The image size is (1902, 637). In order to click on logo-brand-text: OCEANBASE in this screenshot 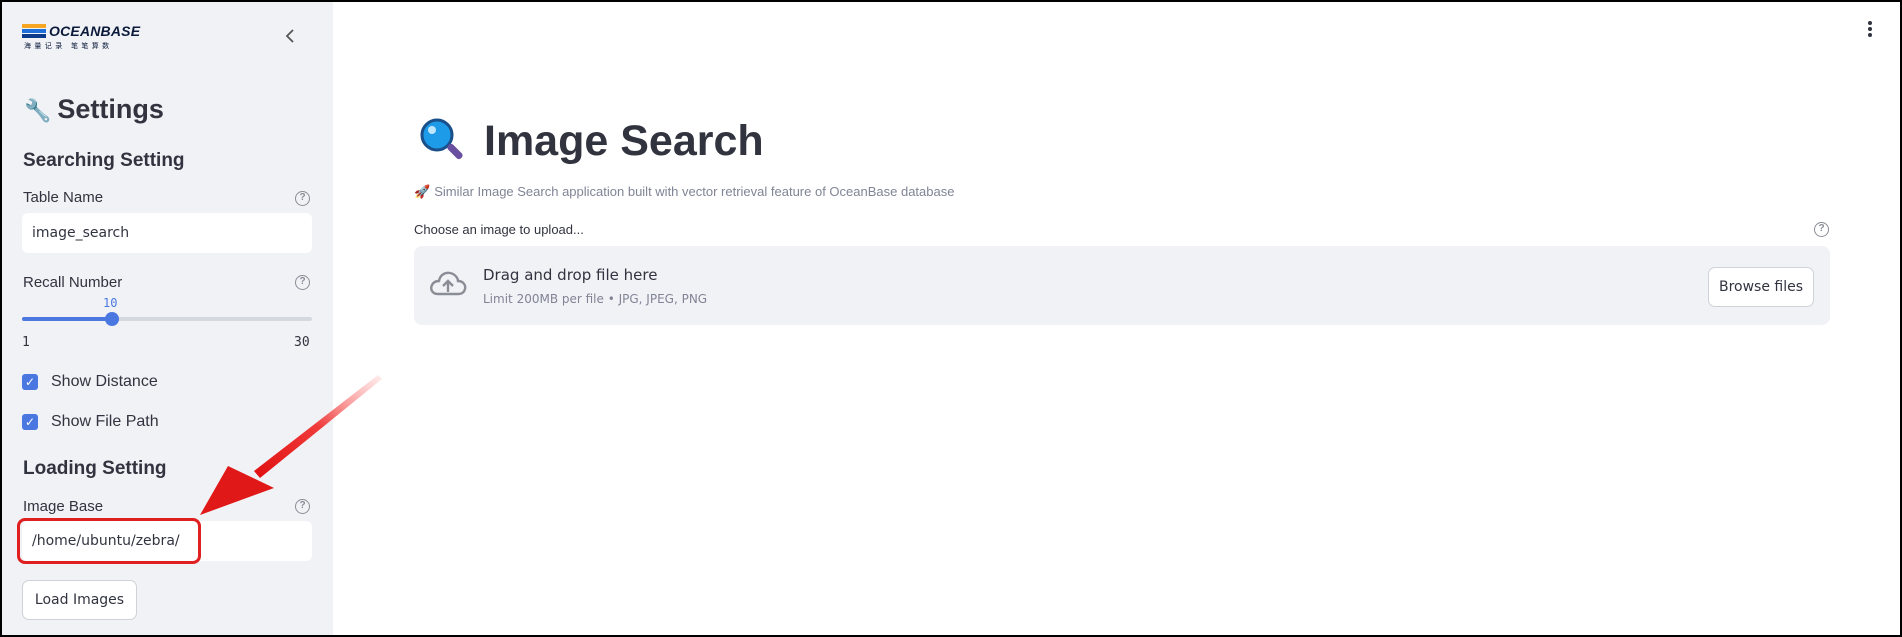, I will do `click(95, 31)`.